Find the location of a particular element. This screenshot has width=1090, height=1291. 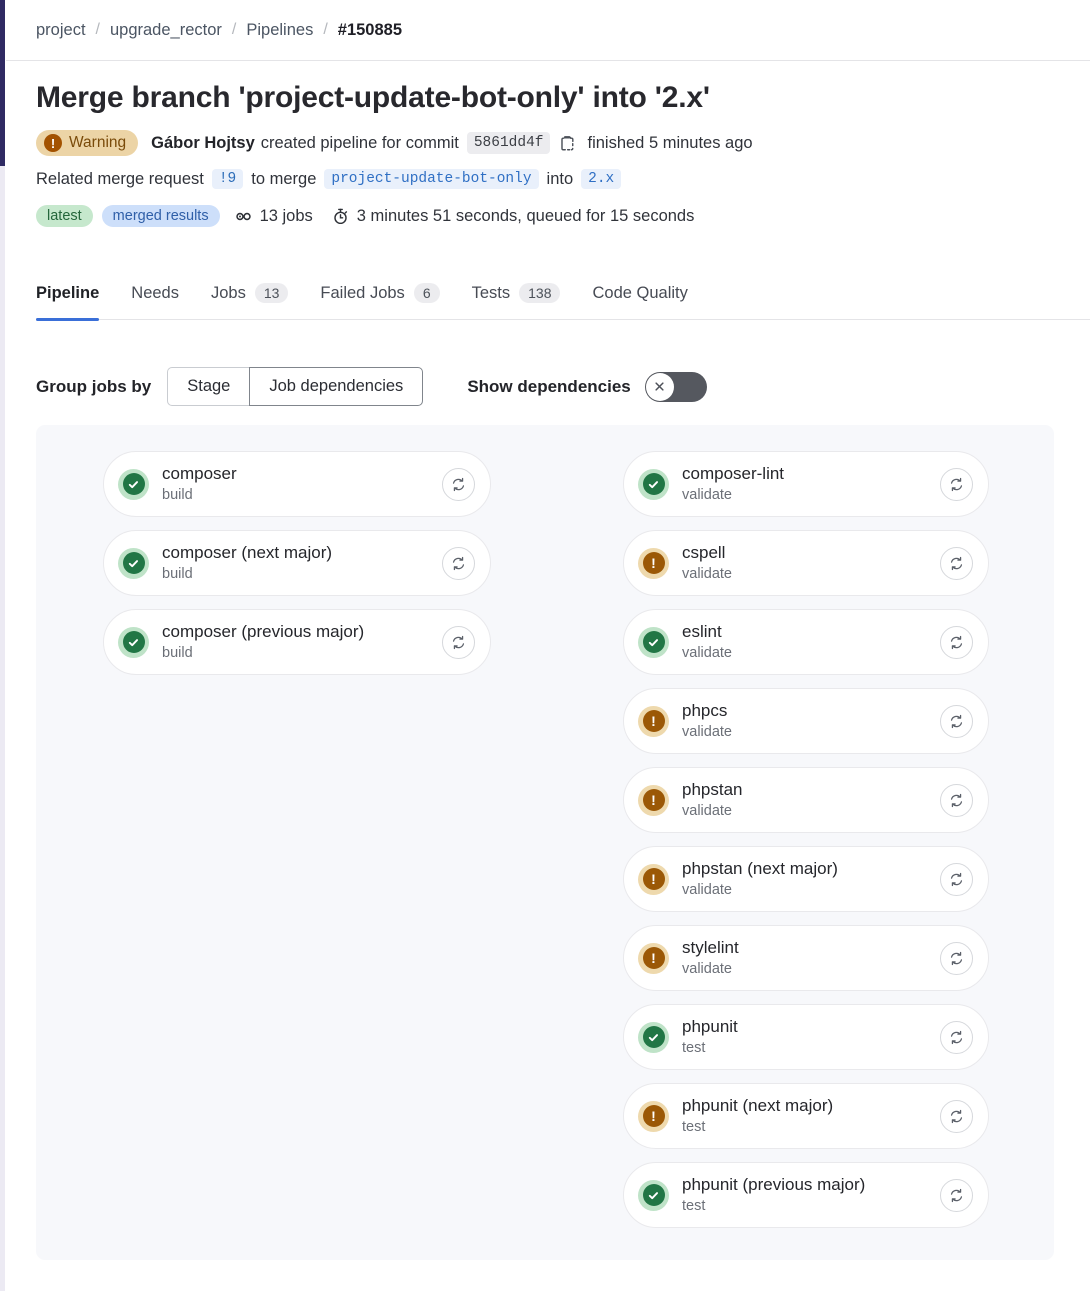

tag-merged-results: merged results is located at coordinates (160, 216).